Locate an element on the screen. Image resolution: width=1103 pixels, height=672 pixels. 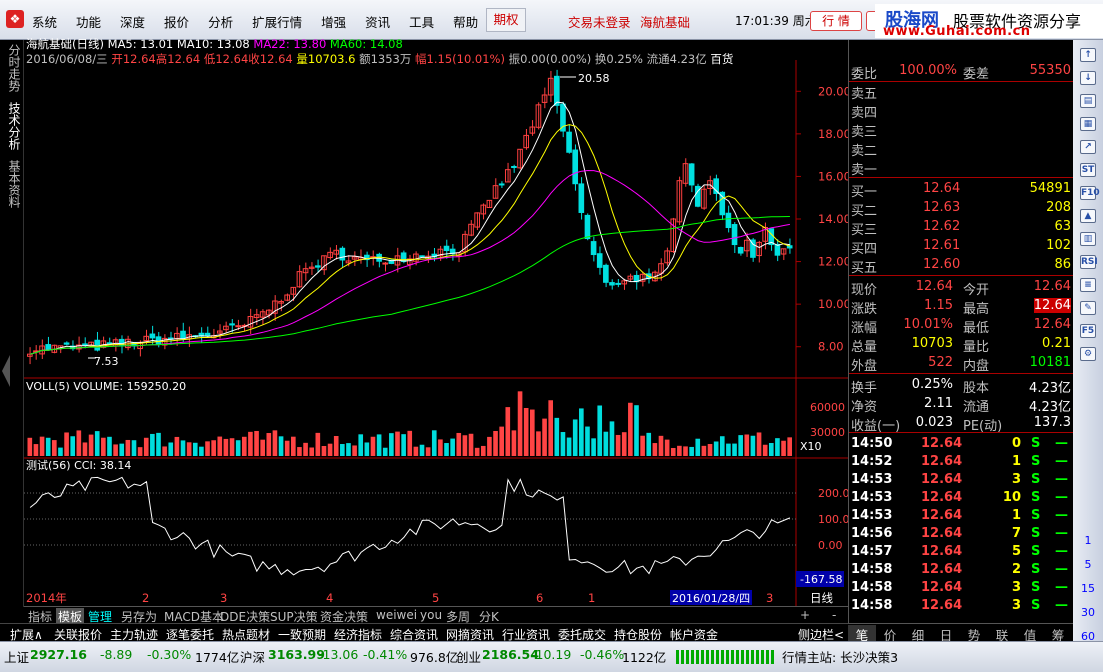
menu-enhance: 增强 is located at coordinates (333, 21).